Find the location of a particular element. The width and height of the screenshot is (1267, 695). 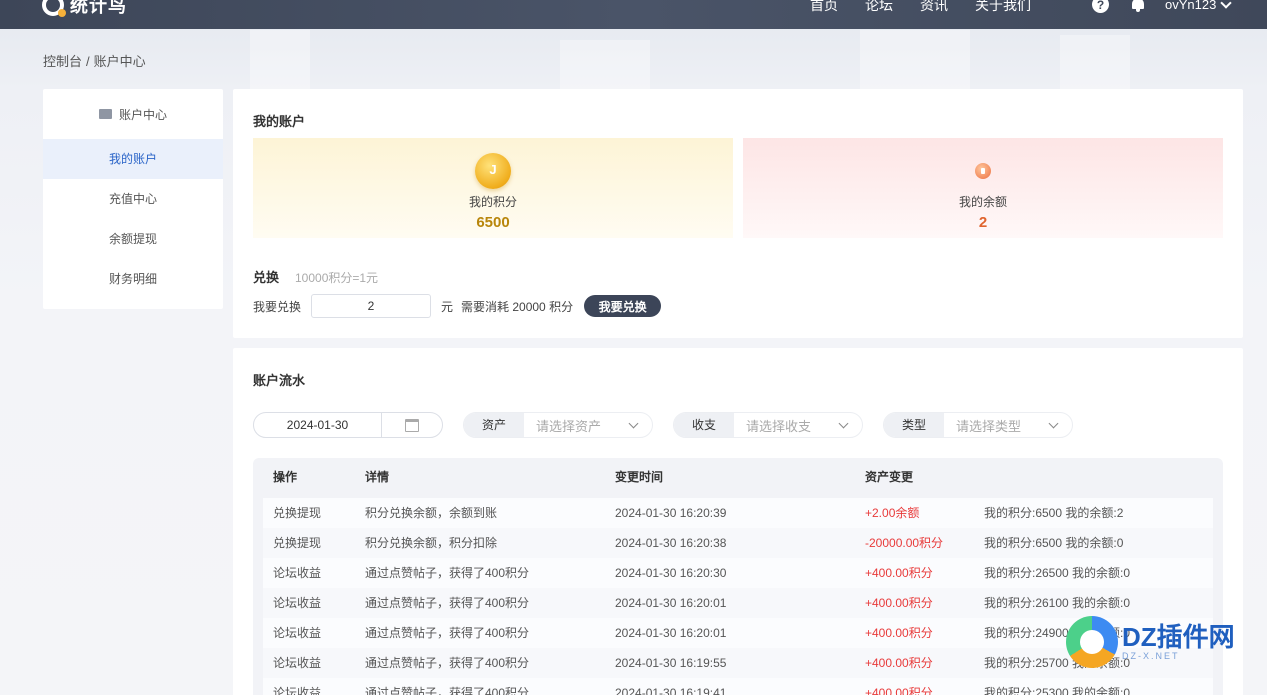

bell-icon is located at coordinates (1138, 6).